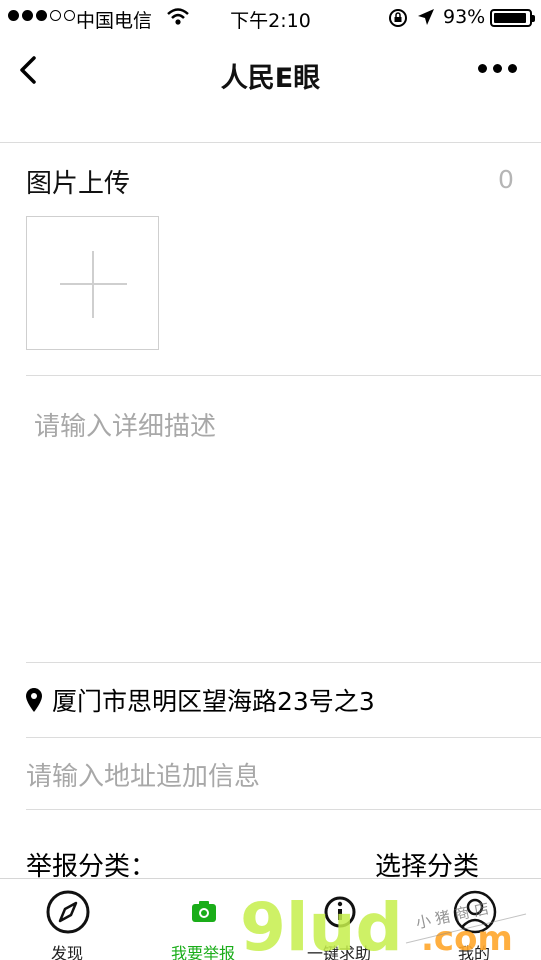 The height and width of the screenshot is (960, 541). Describe the element at coordinates (464, 17) in the screenshot. I see `battery-percent: 93%` at that location.